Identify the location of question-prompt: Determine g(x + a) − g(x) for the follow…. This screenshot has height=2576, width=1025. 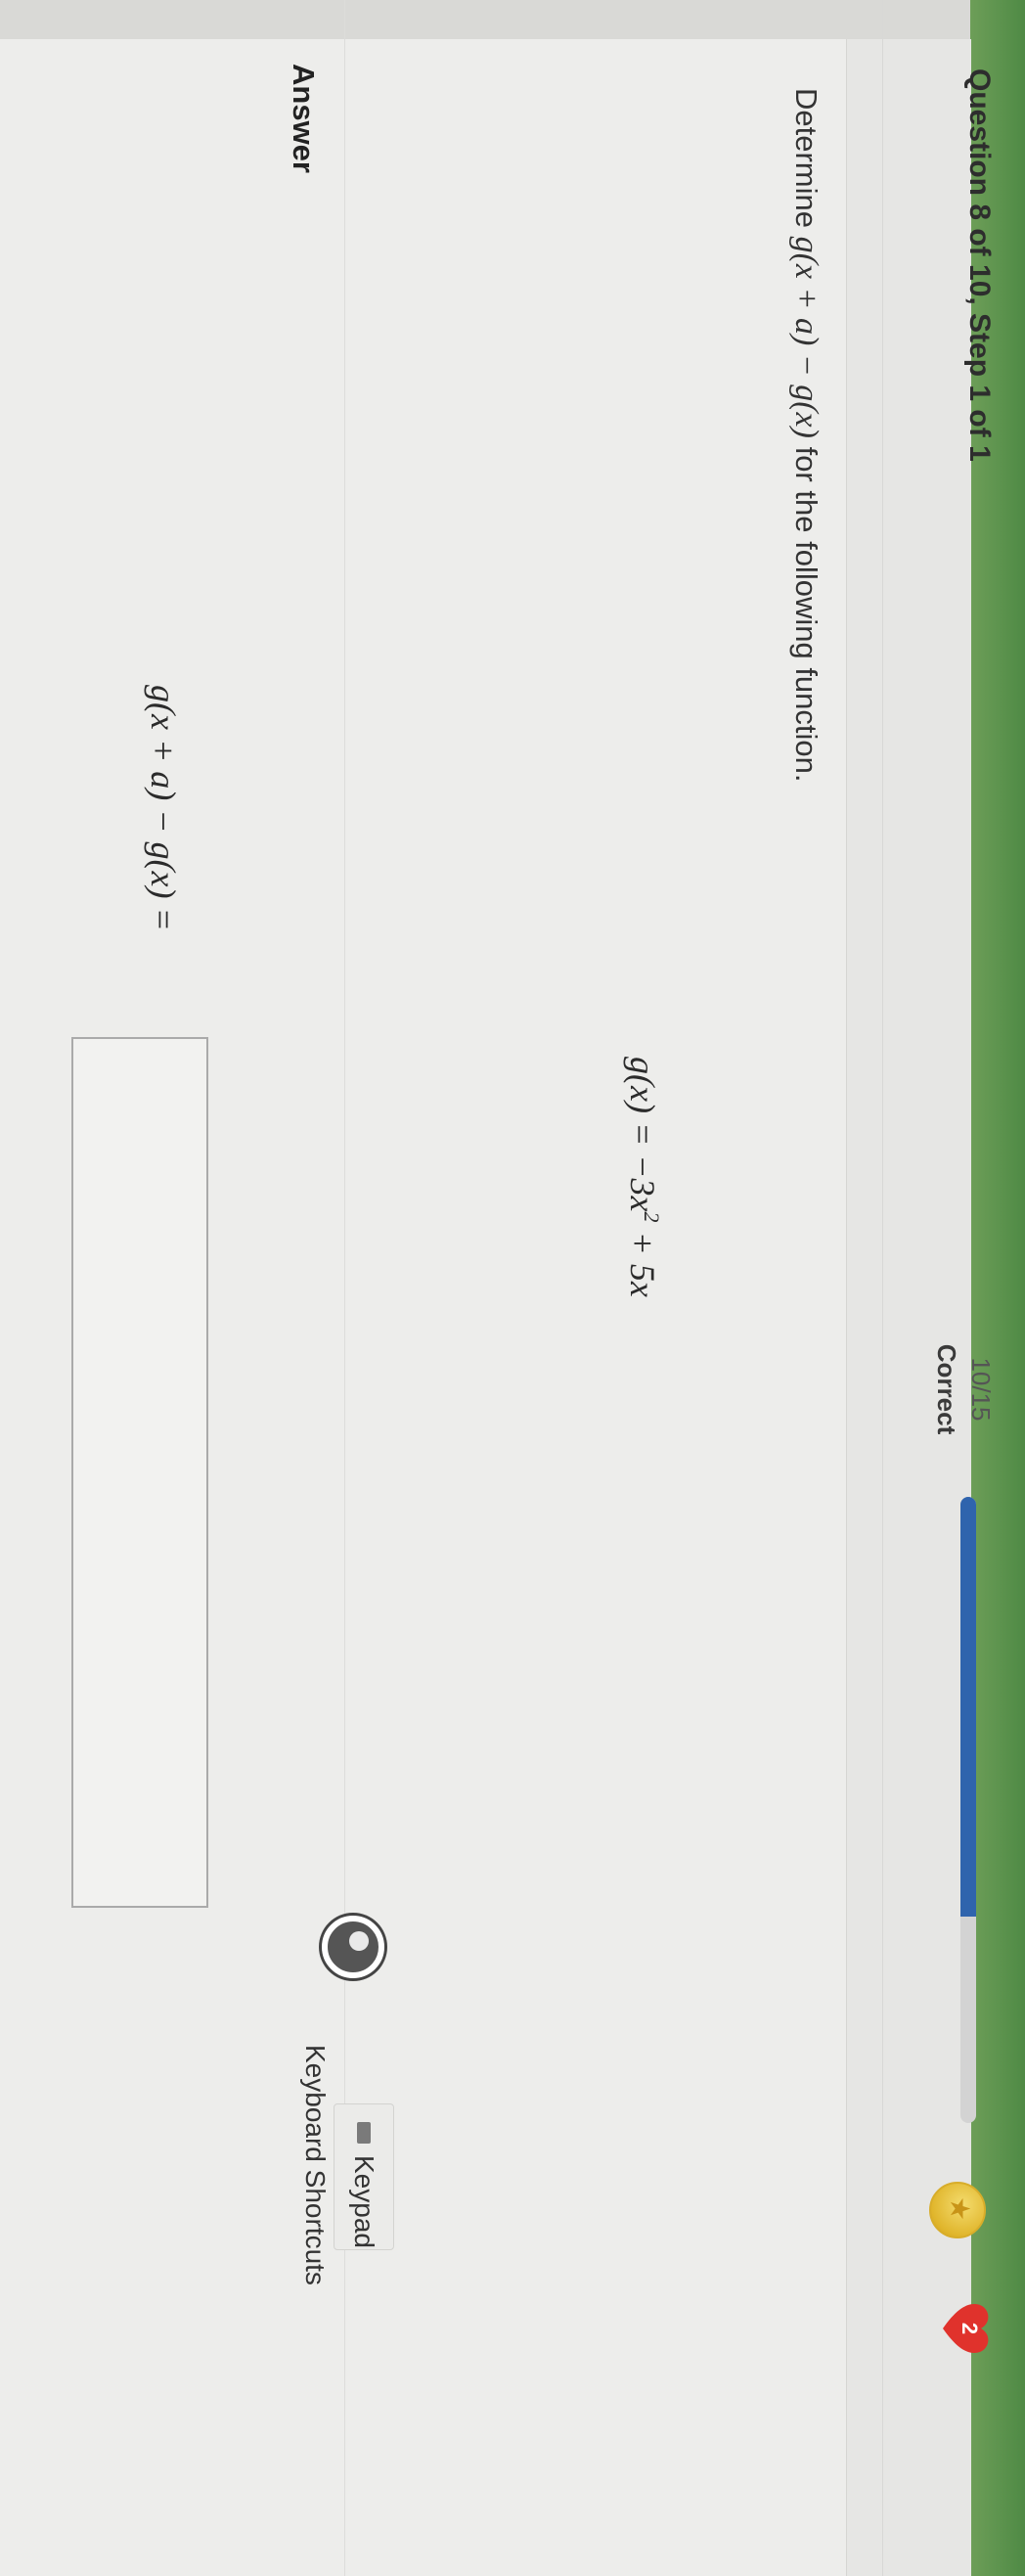
(805, 435).